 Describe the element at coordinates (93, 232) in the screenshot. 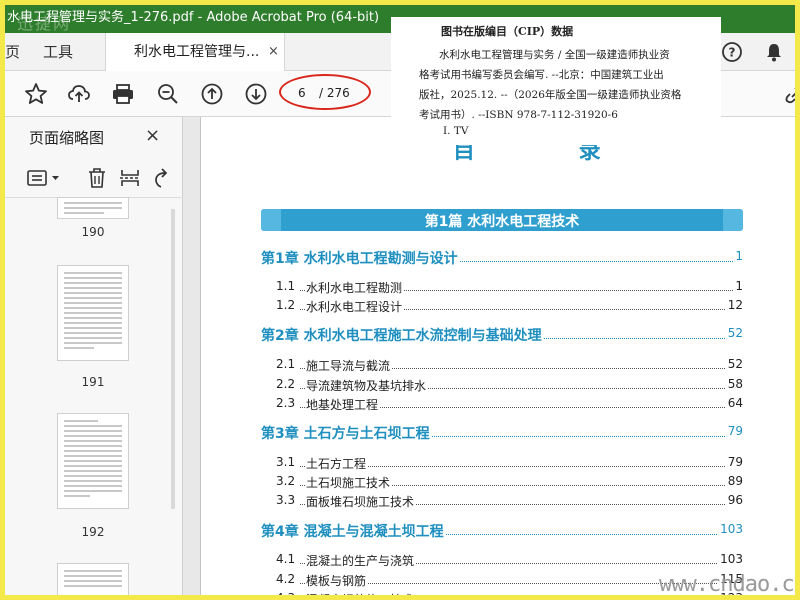

I see `thumbnail-page-number: 190` at that location.